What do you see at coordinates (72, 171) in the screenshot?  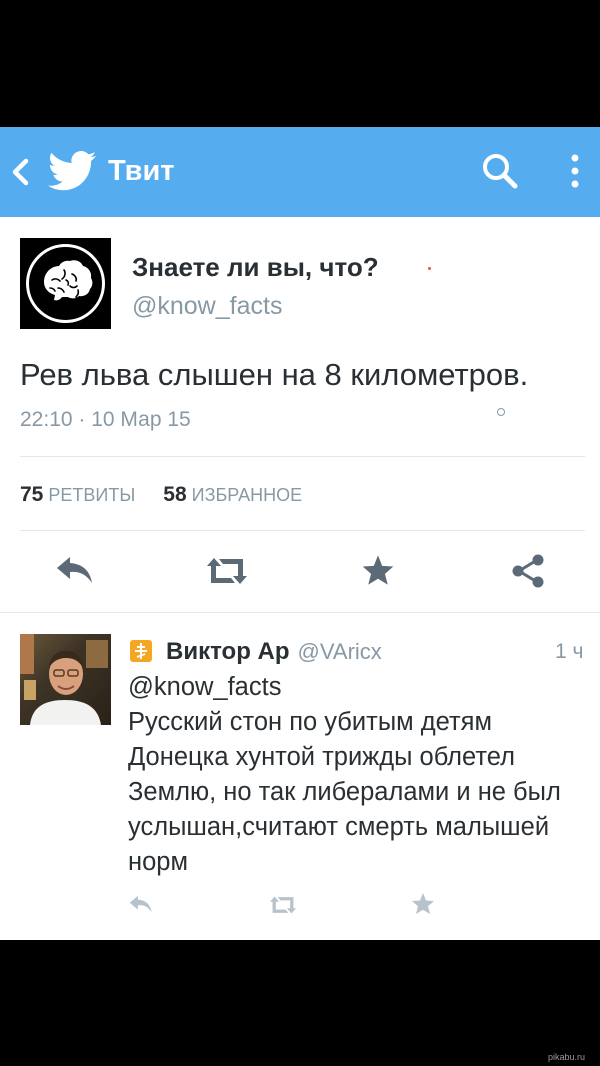 I see `twitter-bird-icon` at bounding box center [72, 171].